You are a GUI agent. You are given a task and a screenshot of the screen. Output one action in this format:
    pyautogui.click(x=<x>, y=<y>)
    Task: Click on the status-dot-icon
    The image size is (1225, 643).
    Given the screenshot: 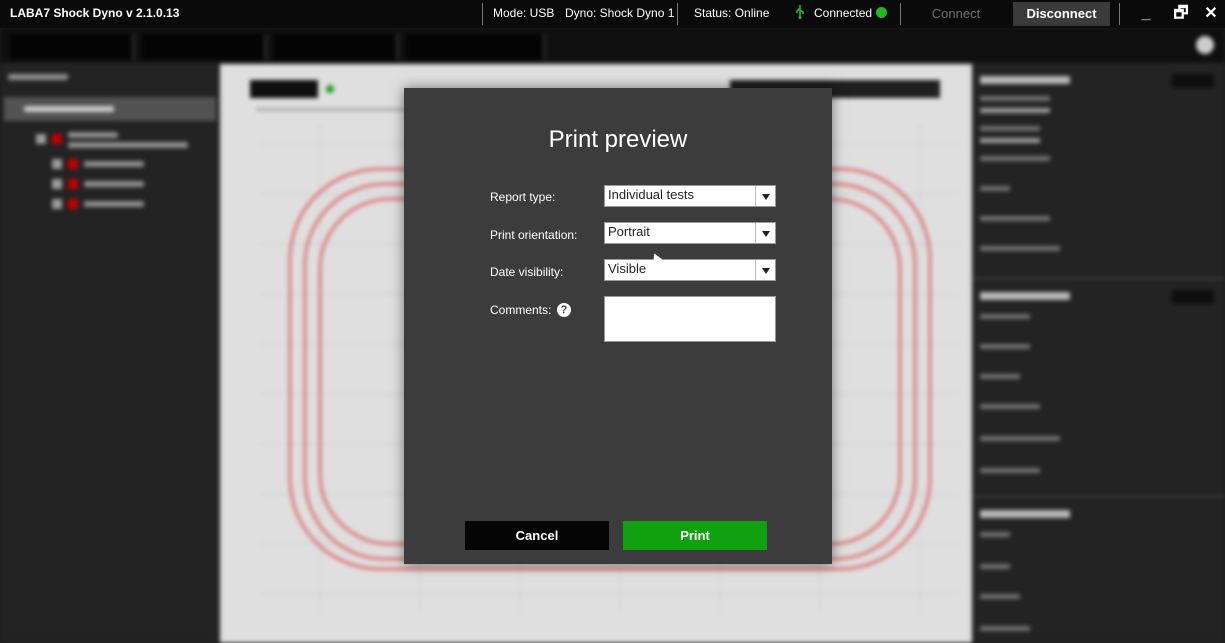 What is the action you would take?
    pyautogui.click(x=882, y=12)
    